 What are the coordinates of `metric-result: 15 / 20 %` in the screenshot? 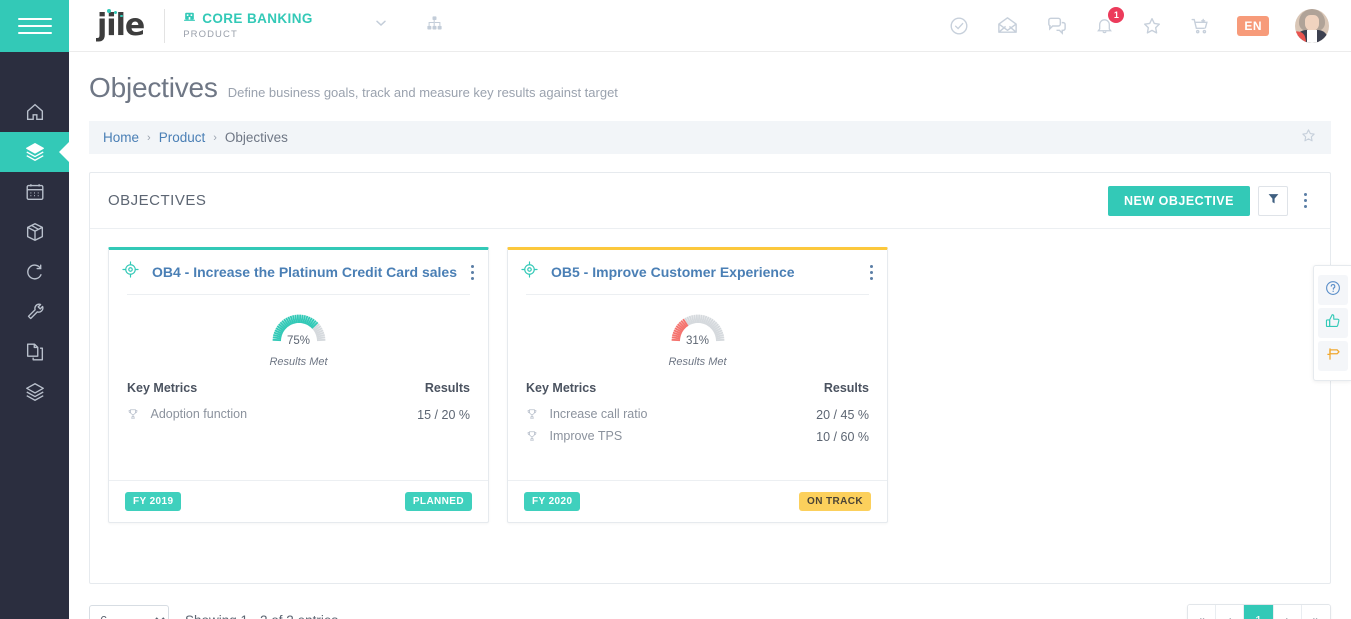 It's located at (443, 415).